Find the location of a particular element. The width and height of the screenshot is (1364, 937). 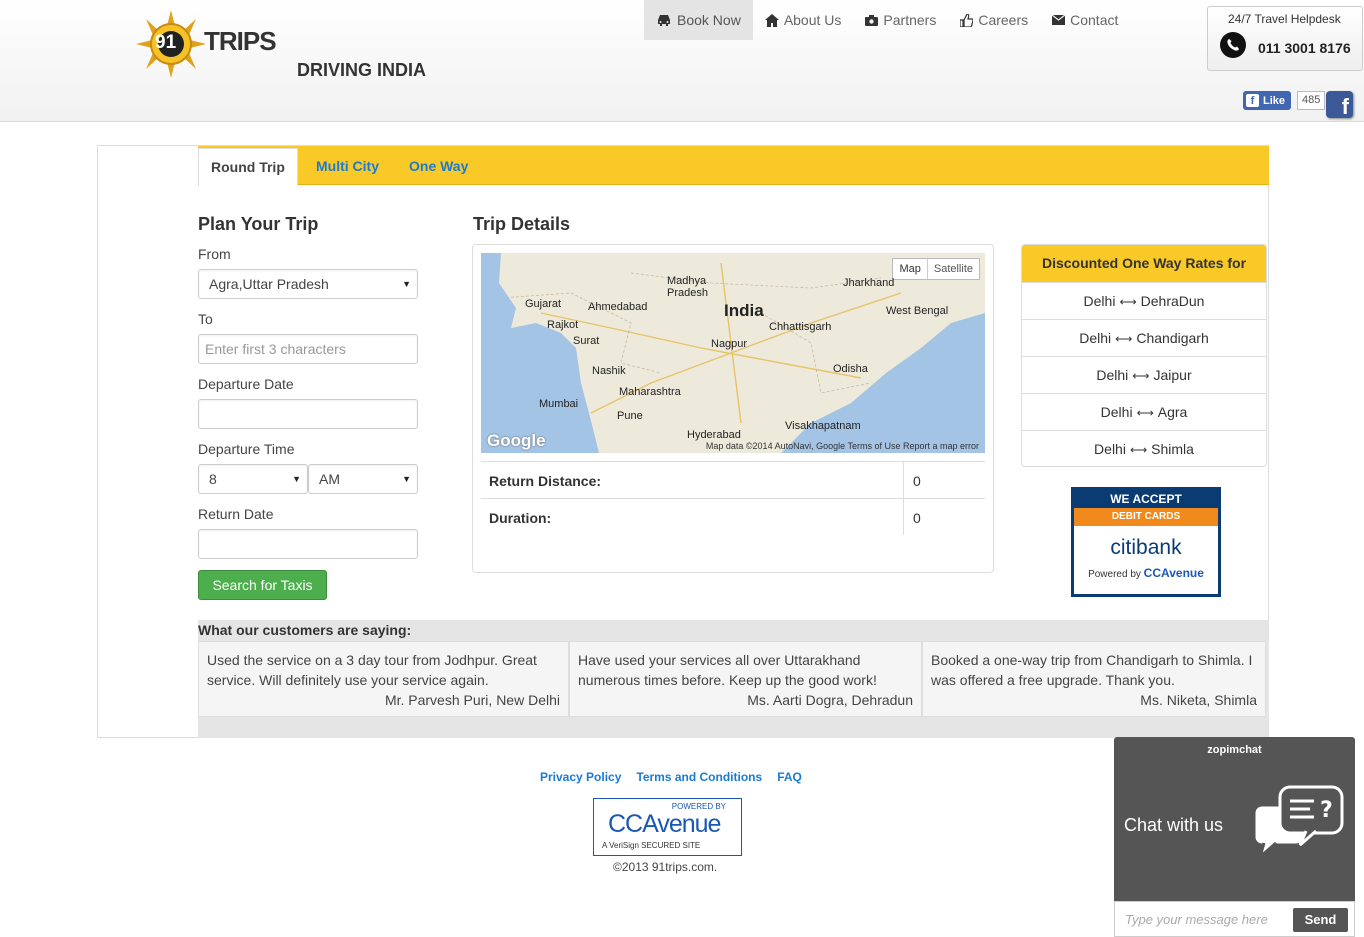

departure-date-input is located at coordinates (308, 414).